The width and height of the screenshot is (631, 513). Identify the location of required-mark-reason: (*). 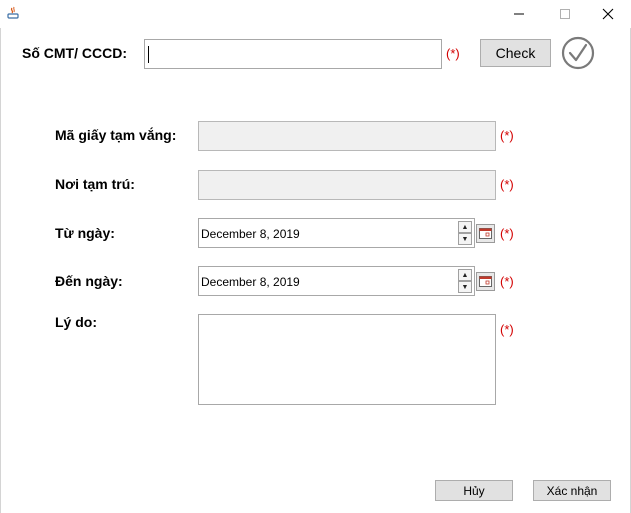
(507, 329).